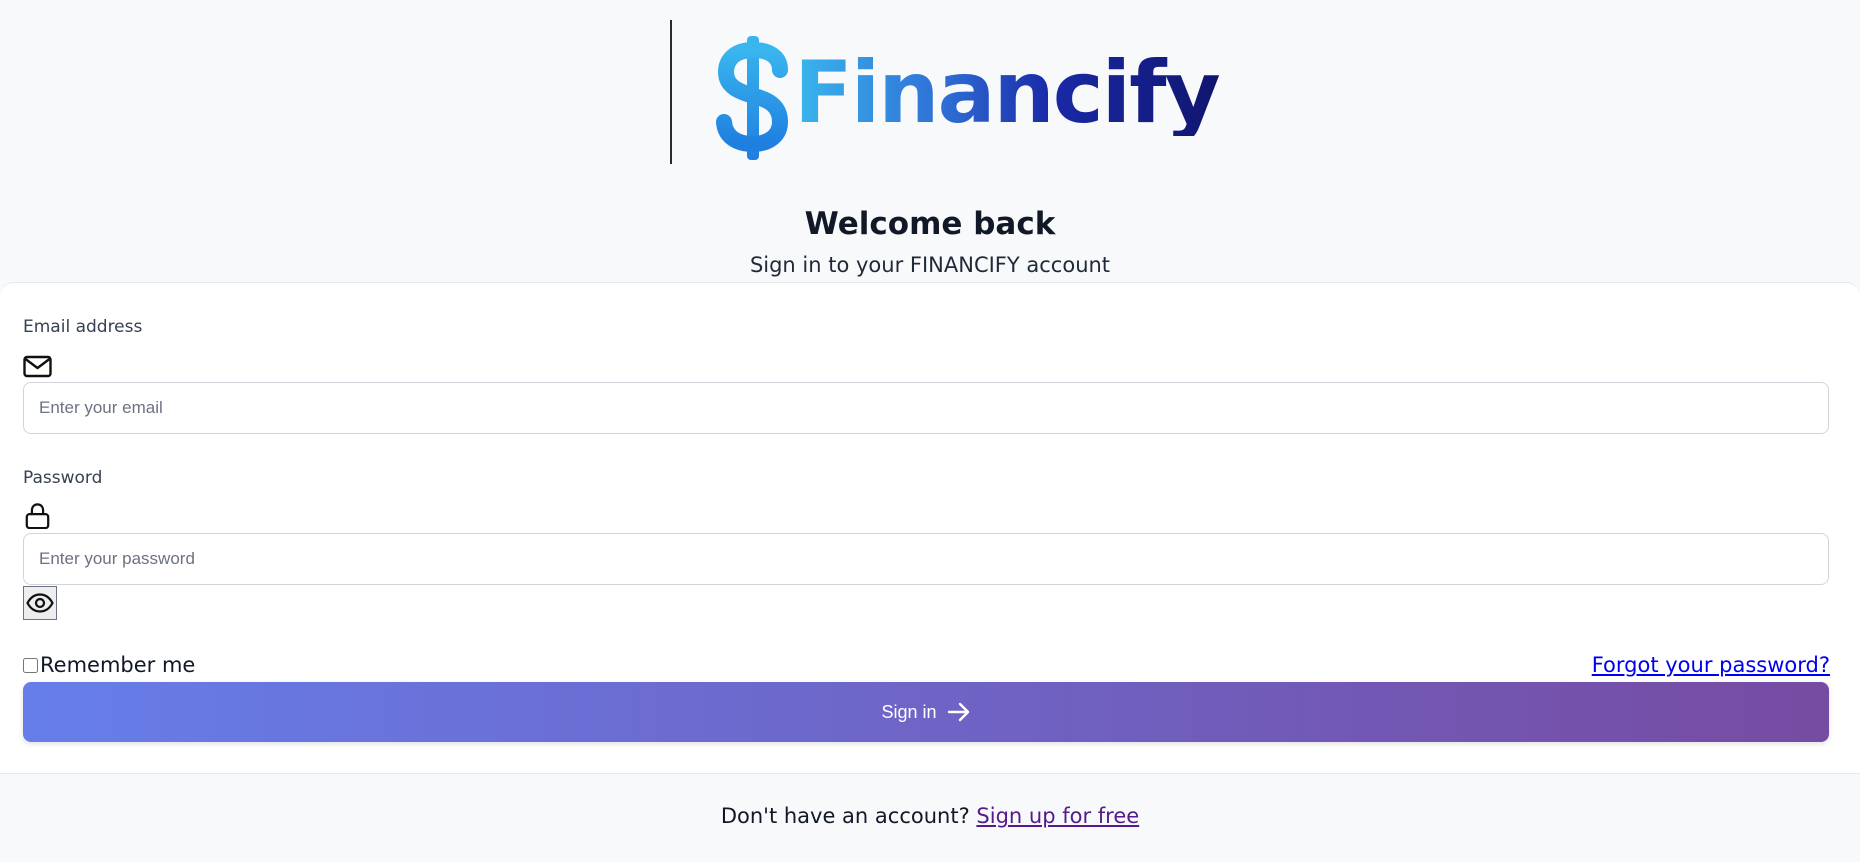 This screenshot has width=1860, height=862. I want to click on signup-prompt: Don't have an account?, so click(845, 816).